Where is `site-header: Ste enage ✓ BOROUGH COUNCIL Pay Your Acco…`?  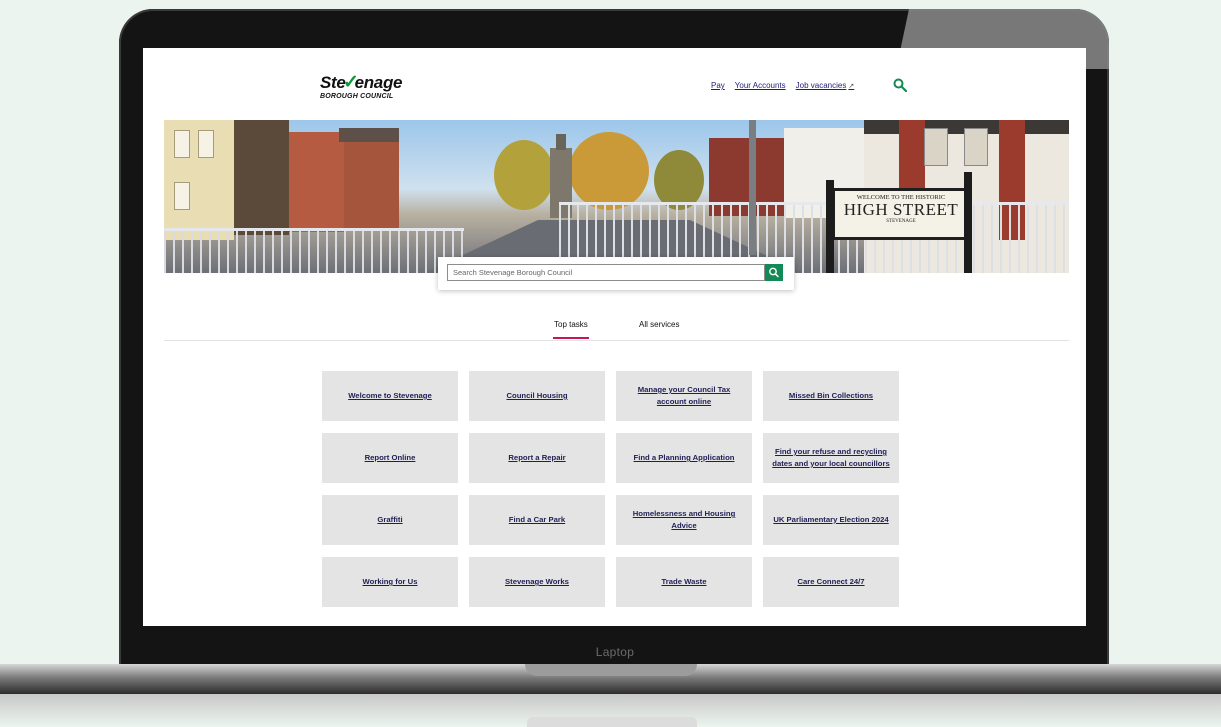 site-header: Ste enage ✓ BOROUGH COUNCIL Pay Your Acco… is located at coordinates (614, 84).